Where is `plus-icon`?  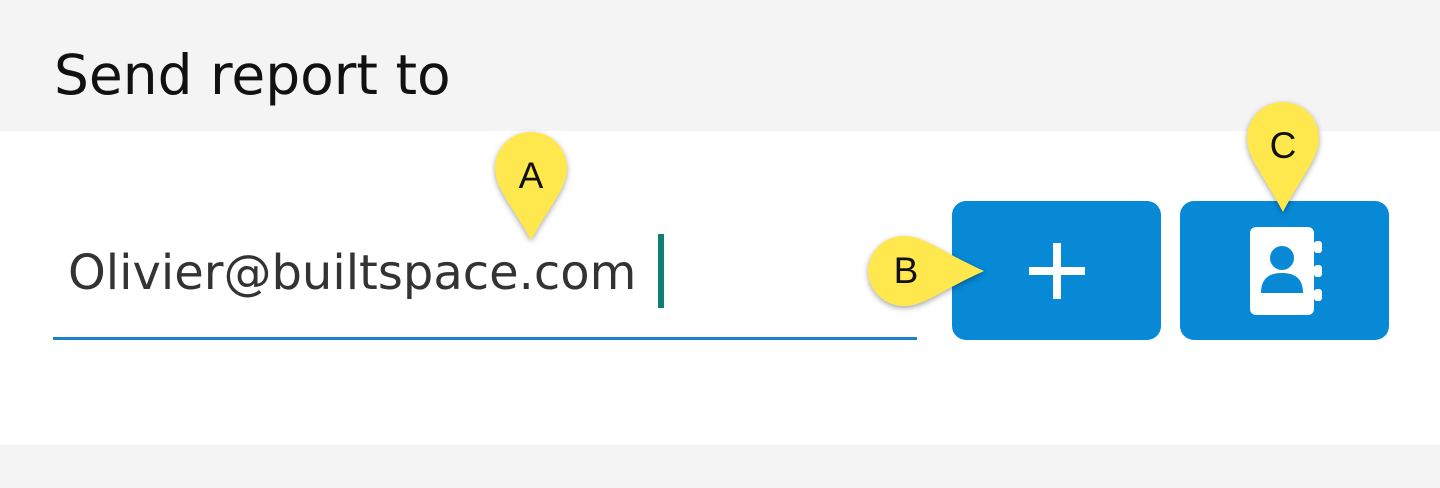 plus-icon is located at coordinates (1057, 271).